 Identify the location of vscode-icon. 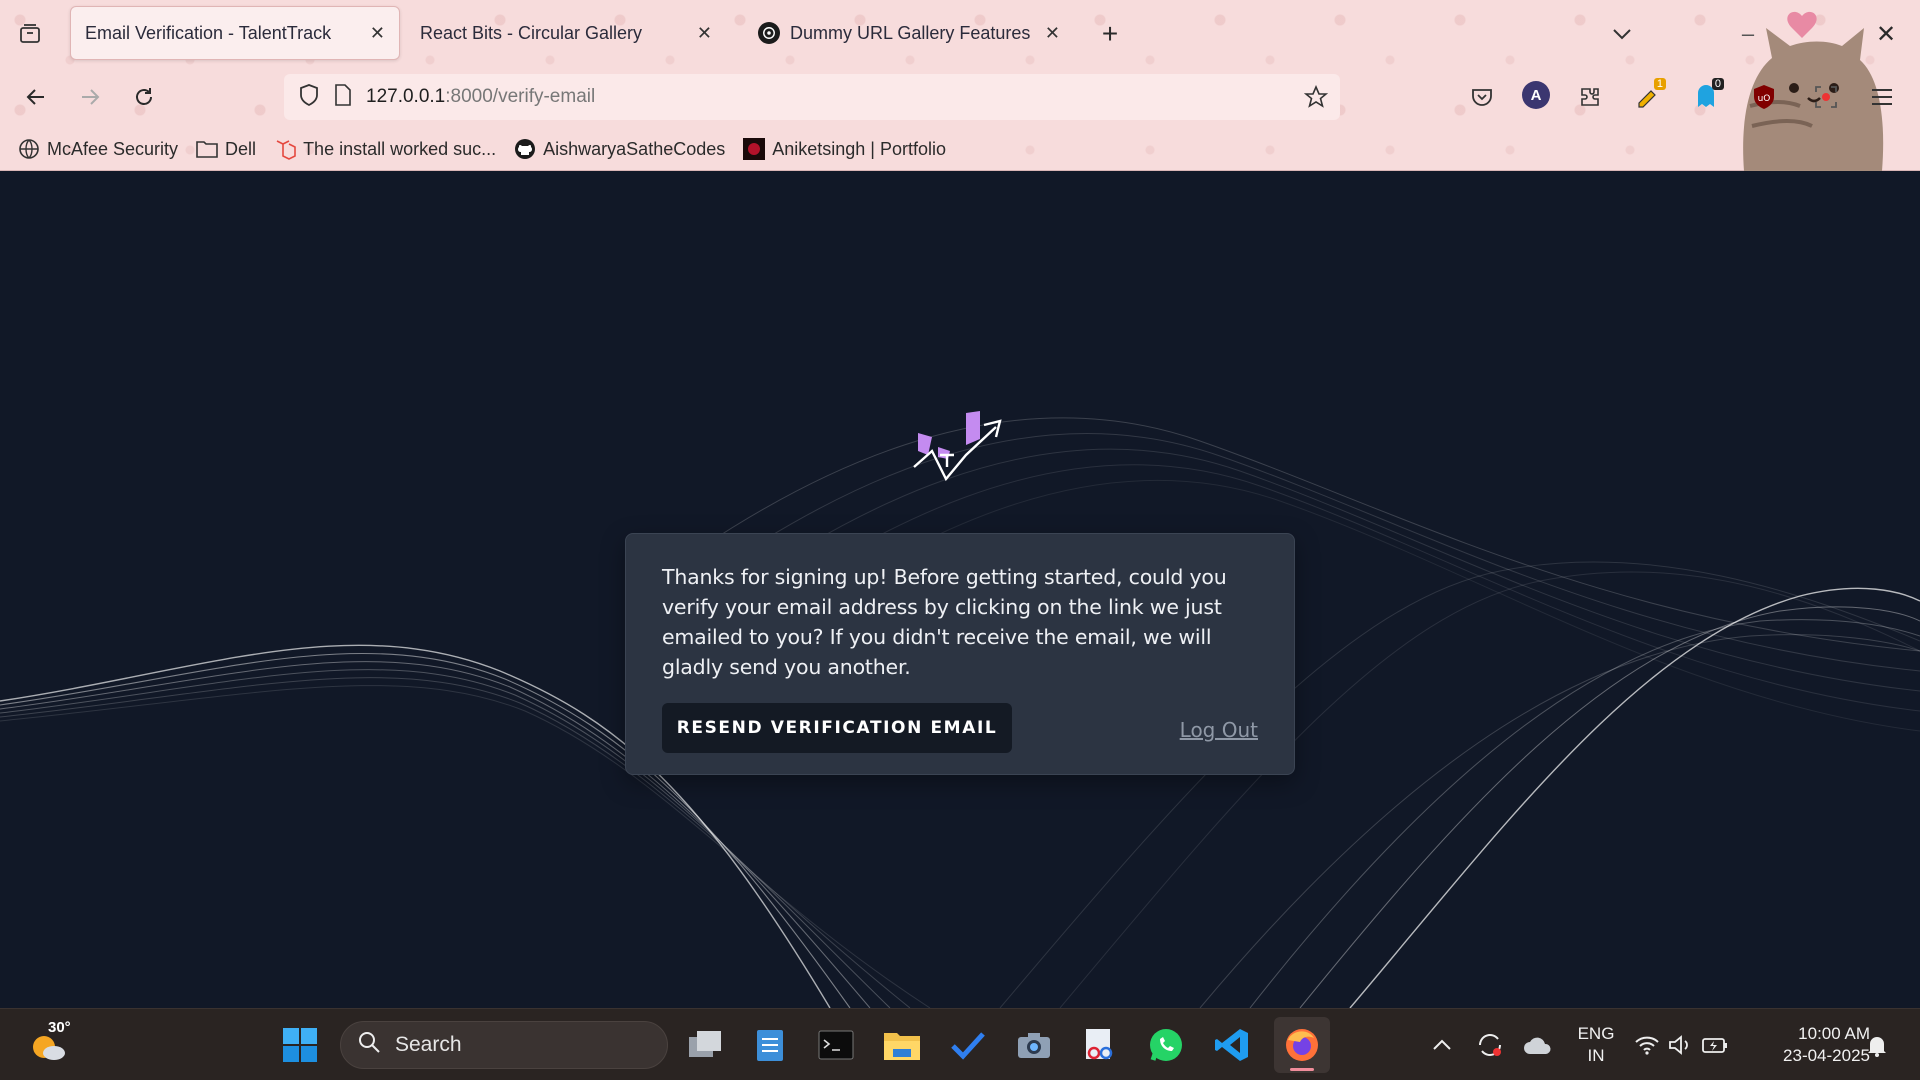
(1232, 1045).